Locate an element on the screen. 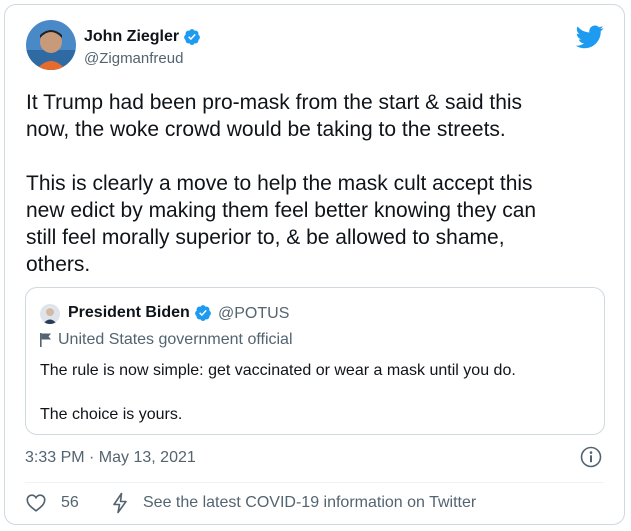 The width and height of the screenshot is (631, 531). twitter-bird-icon is located at coordinates (590, 37).